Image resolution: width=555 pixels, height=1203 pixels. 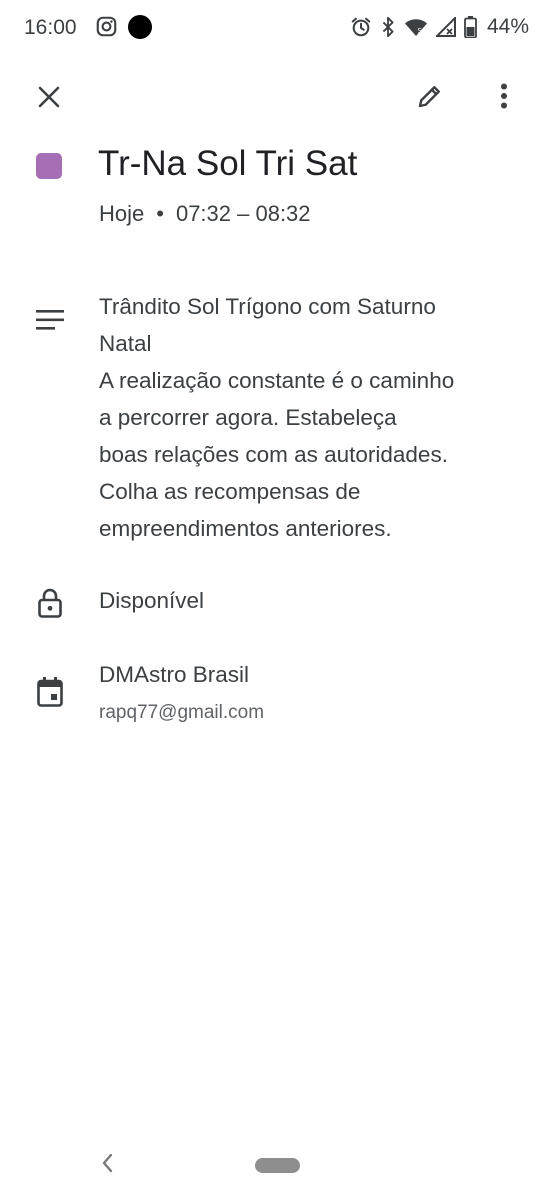 I want to click on instagram-icon, so click(x=106, y=26).